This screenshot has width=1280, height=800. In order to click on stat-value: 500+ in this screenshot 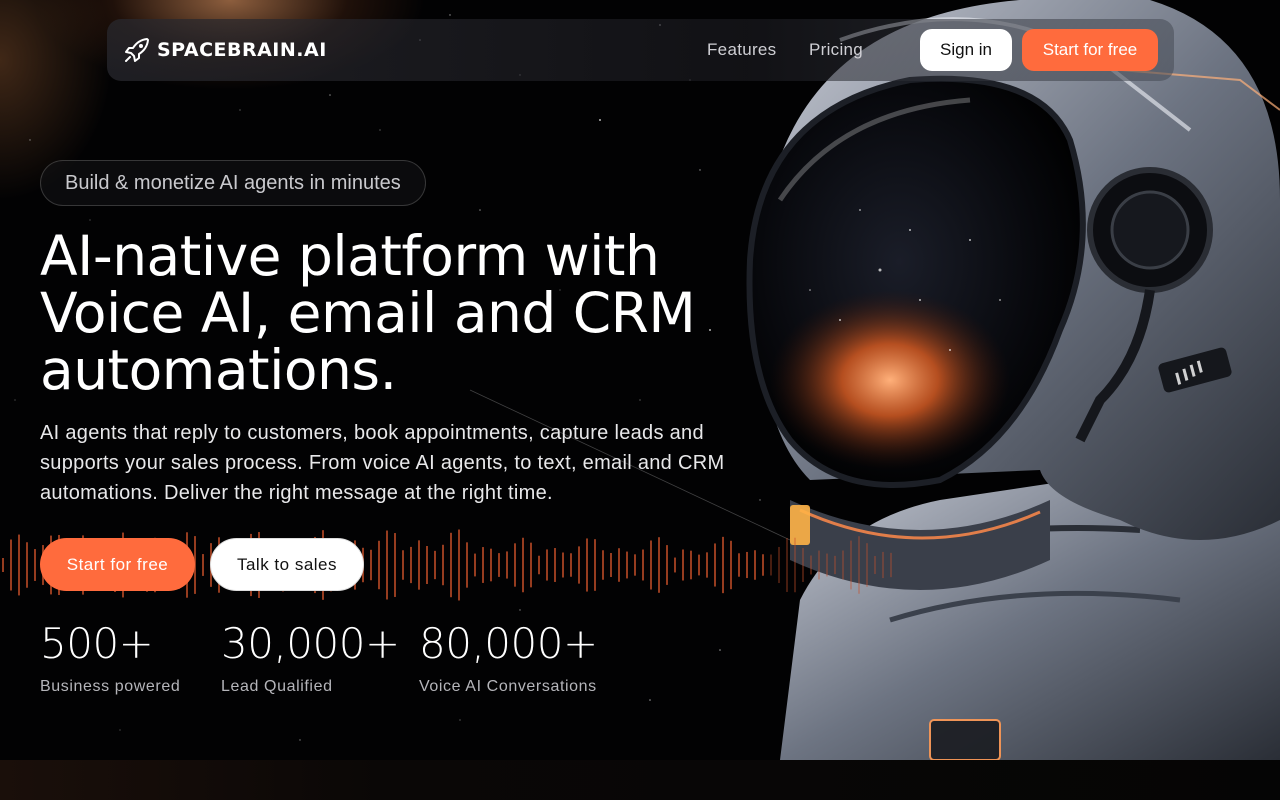, I will do `click(97, 643)`.